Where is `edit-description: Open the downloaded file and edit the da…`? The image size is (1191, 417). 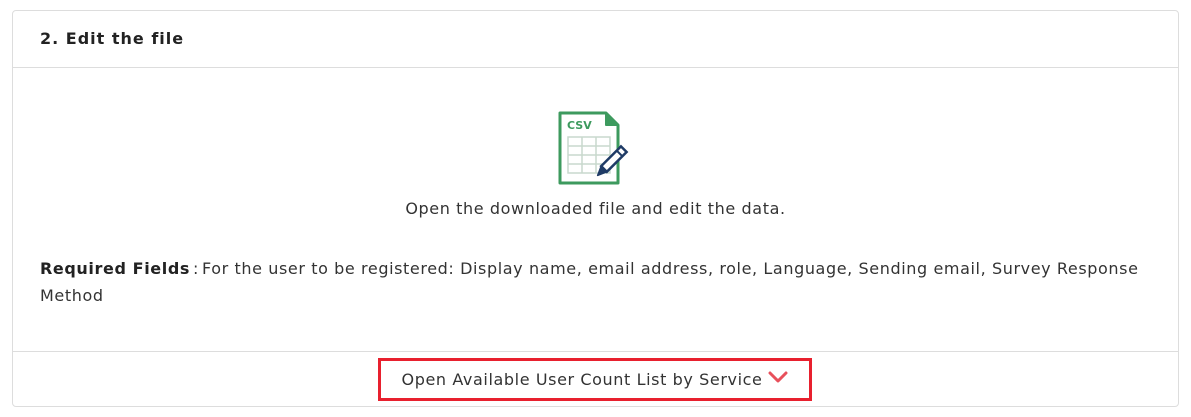 edit-description: Open the downloaded file and edit the da… is located at coordinates (595, 208).